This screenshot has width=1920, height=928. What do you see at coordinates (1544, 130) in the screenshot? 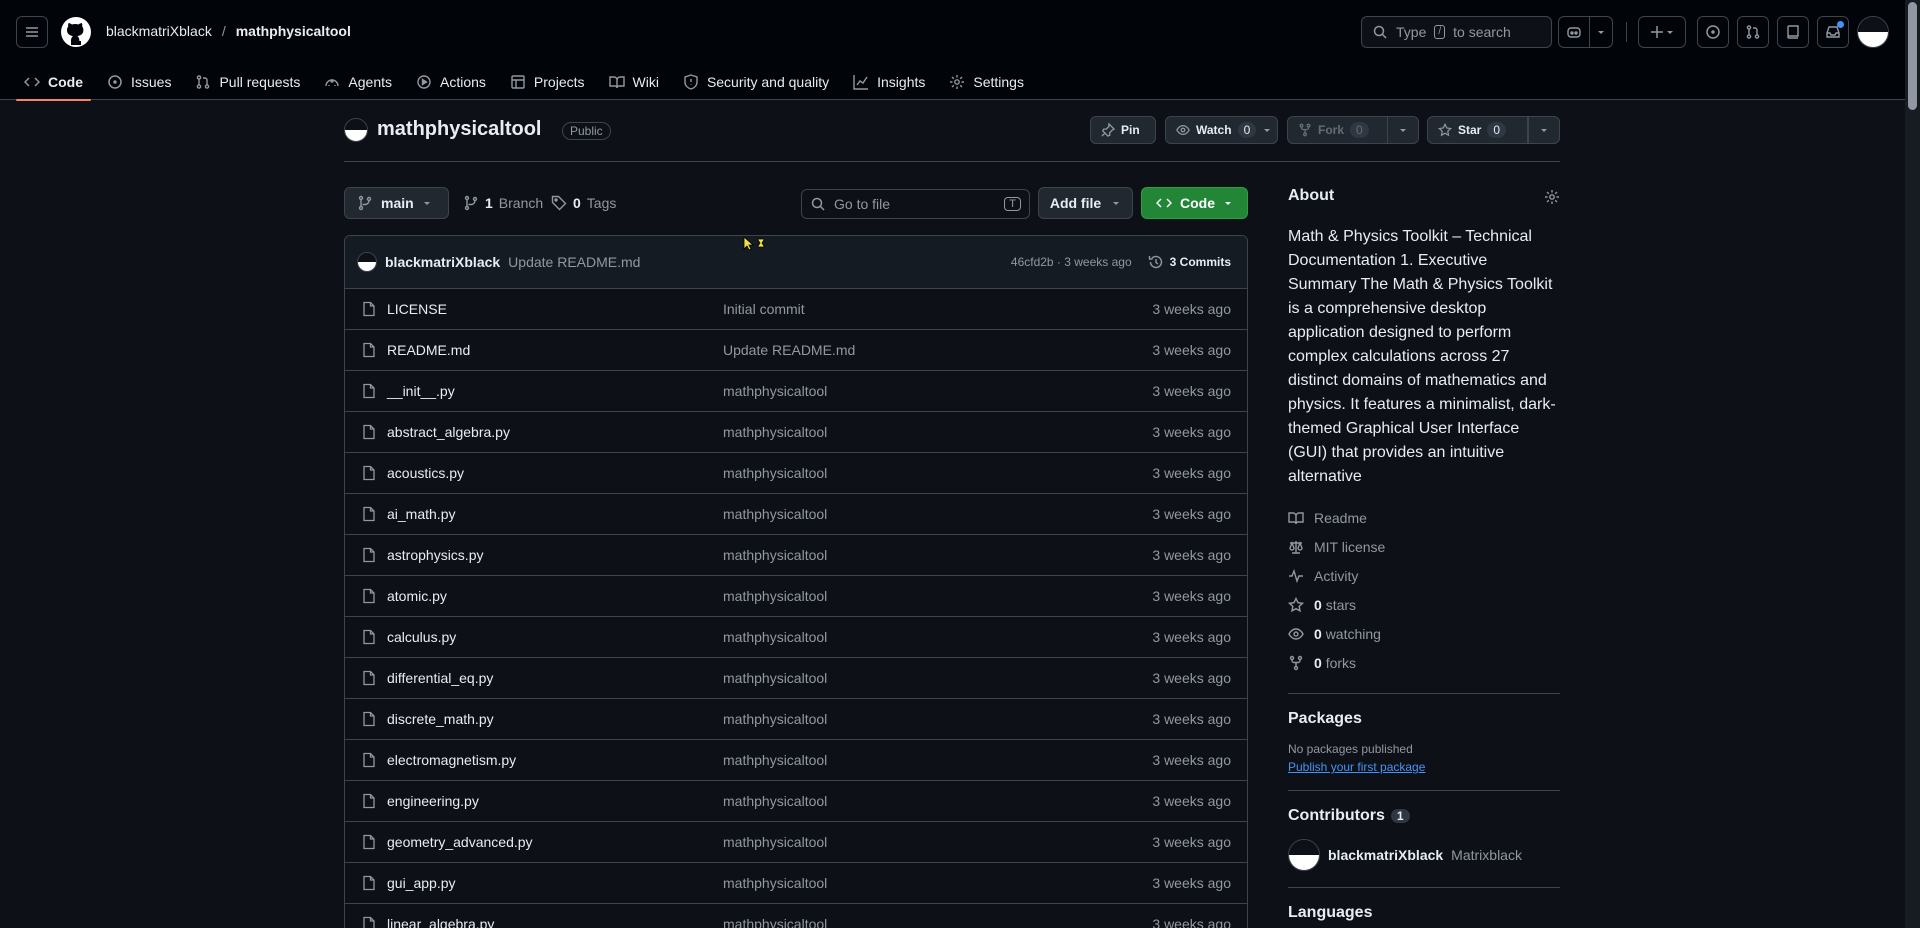
I see `star-dropdown-button` at bounding box center [1544, 130].